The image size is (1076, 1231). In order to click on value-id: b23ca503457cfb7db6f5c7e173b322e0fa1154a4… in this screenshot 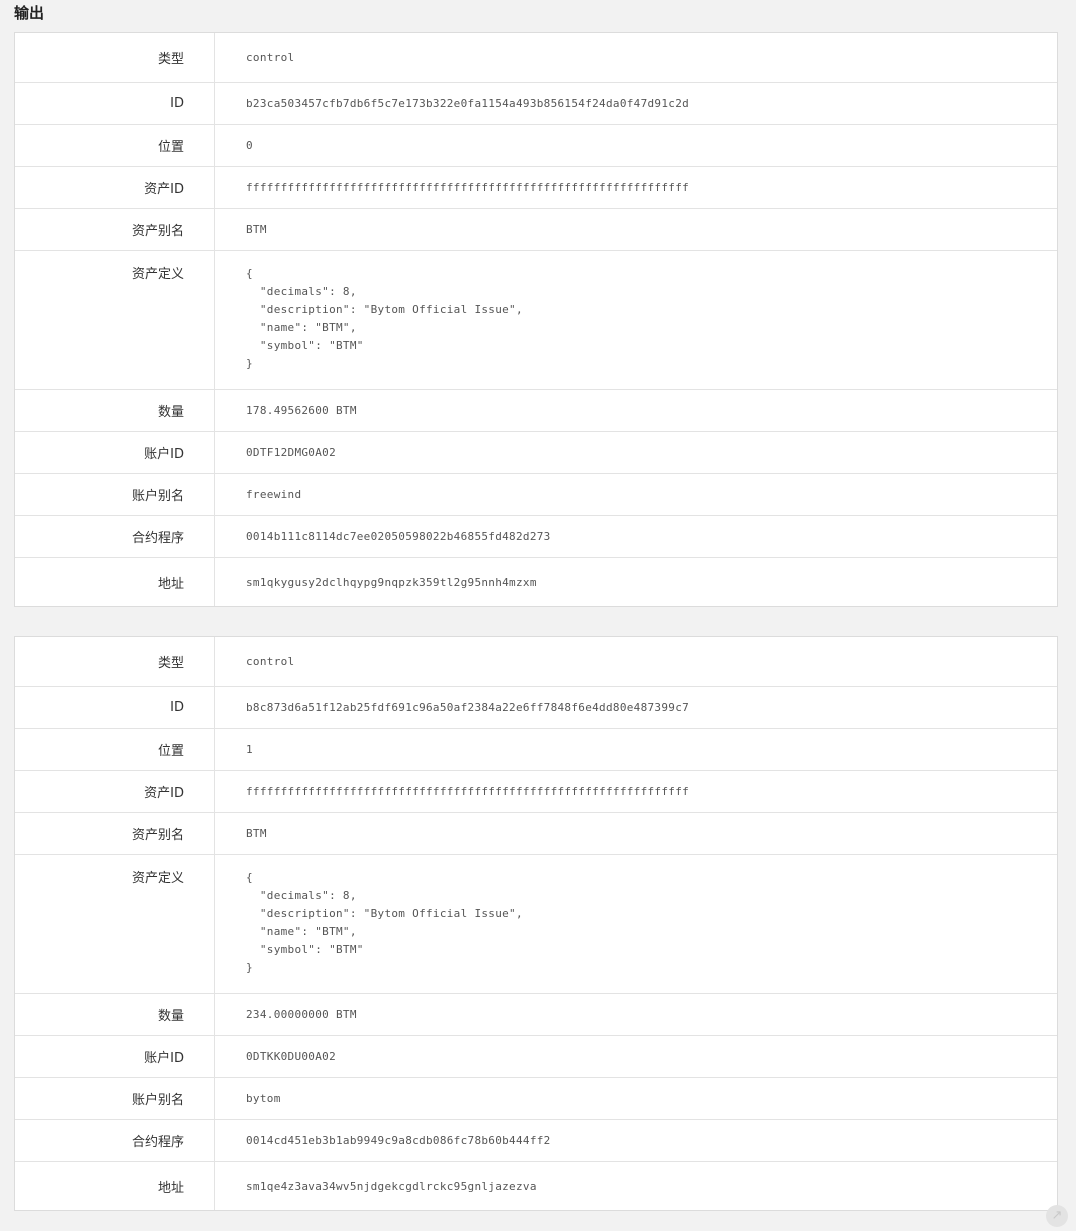, I will do `click(468, 103)`.